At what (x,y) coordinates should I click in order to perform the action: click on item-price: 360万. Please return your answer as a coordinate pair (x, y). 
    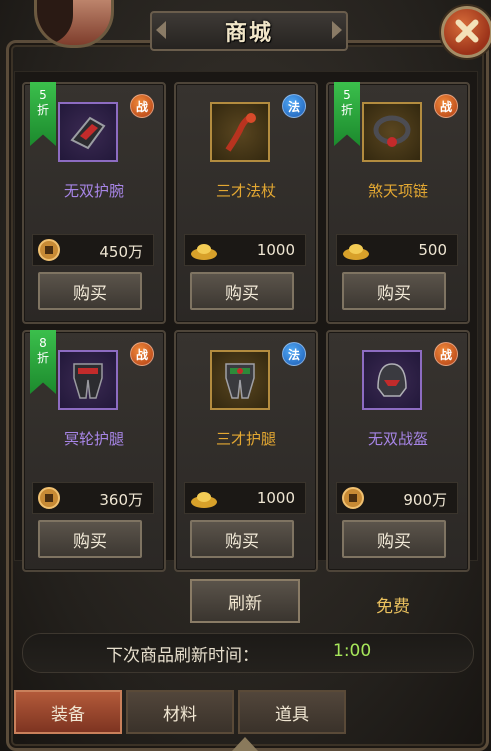
    Looking at the image, I should click on (121, 500).